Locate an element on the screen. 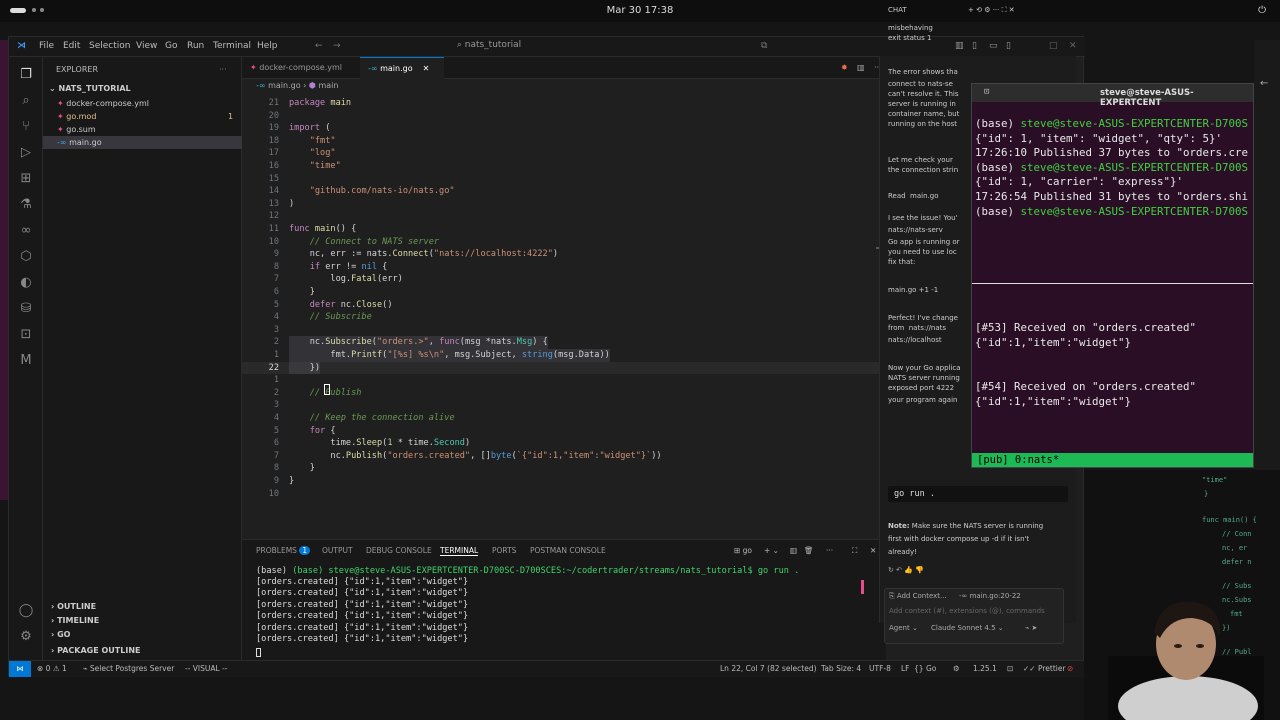  thumbs-up-icon: 👍 is located at coordinates (909, 570).